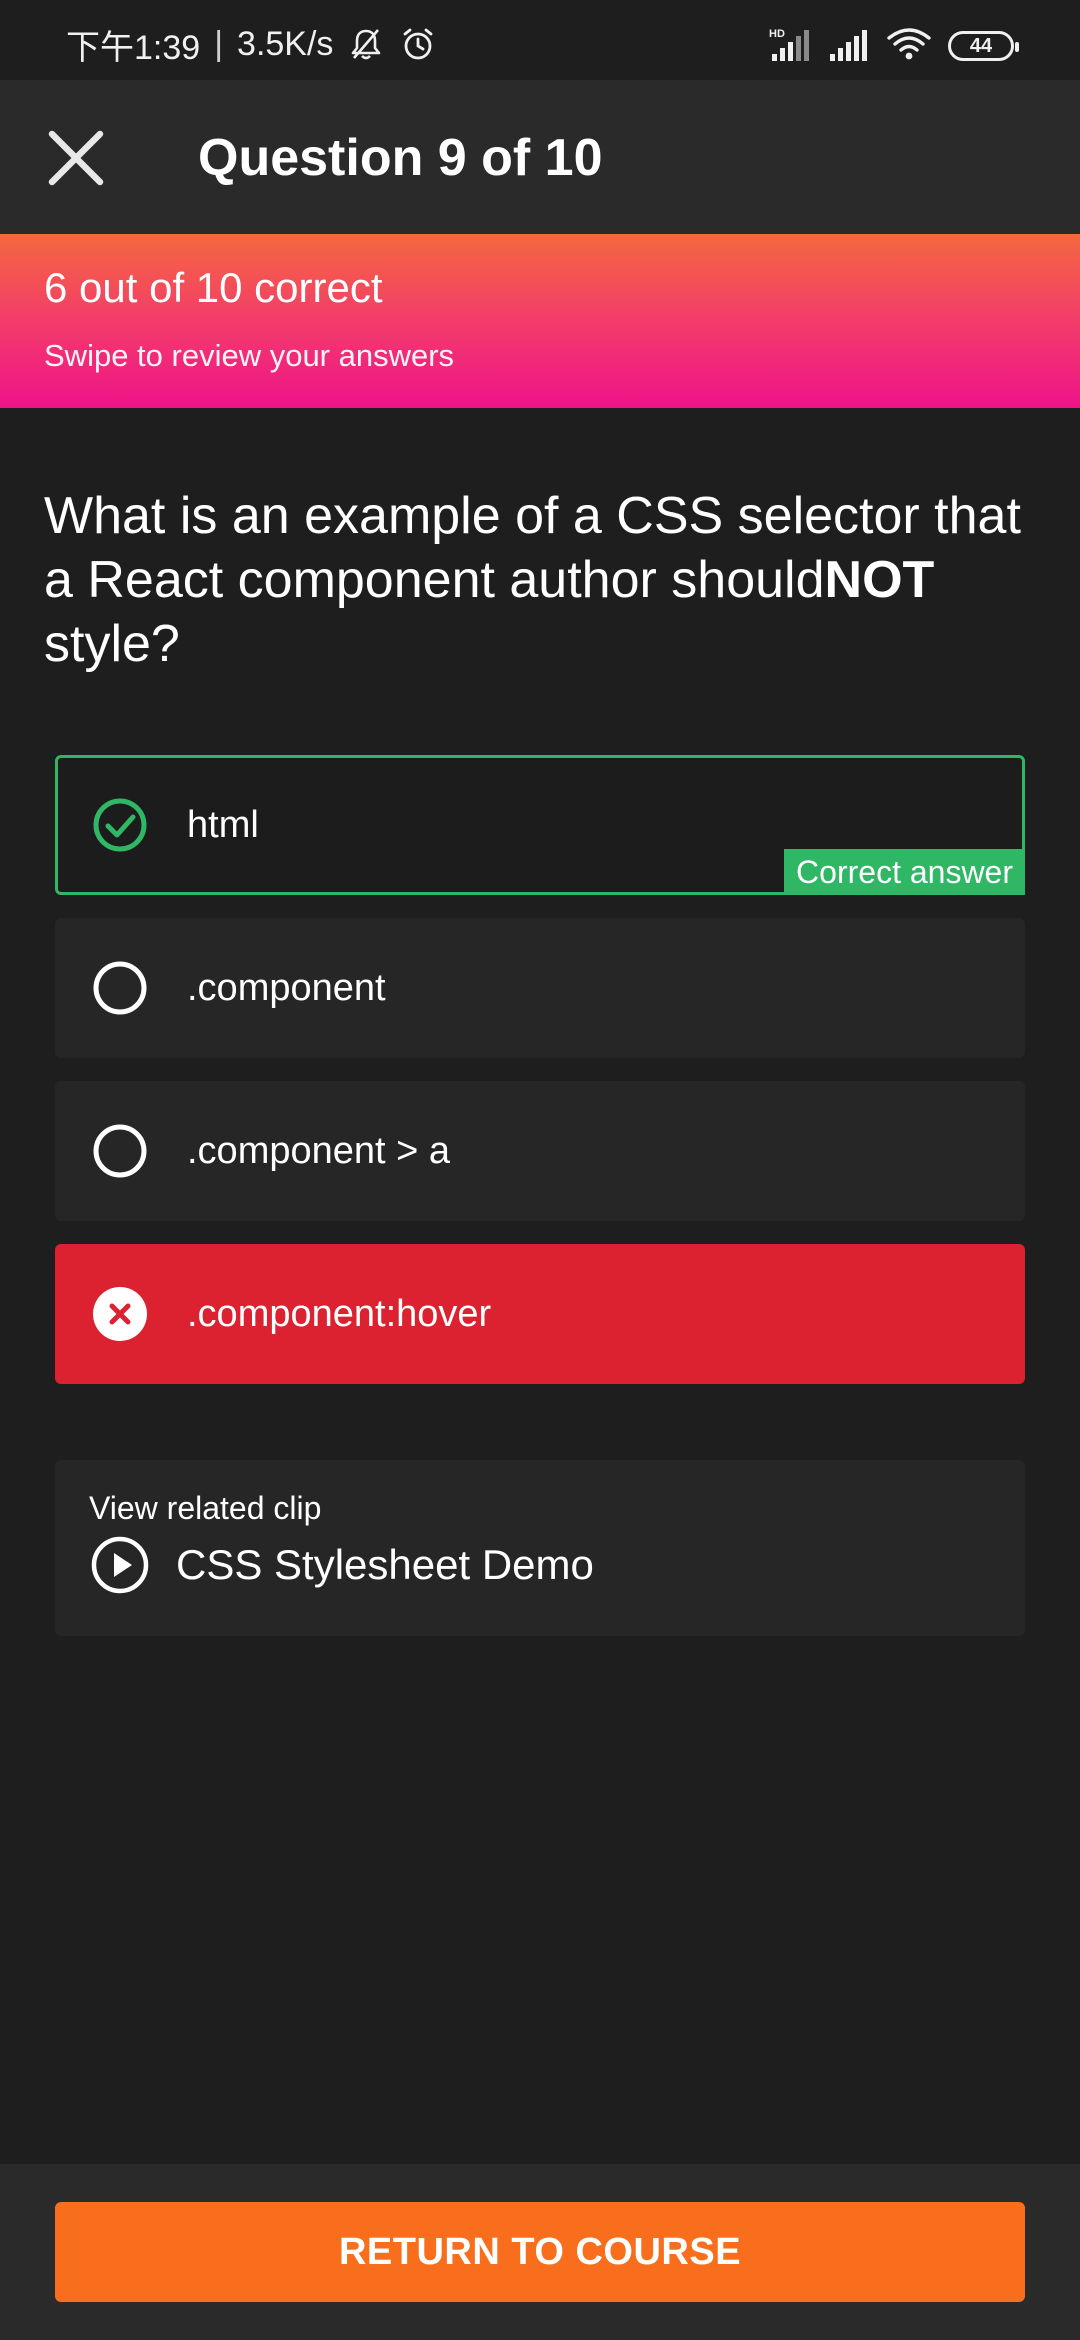 The width and height of the screenshot is (1080, 2340). What do you see at coordinates (112, 644) in the screenshot?
I see `question-text-after: style?` at bounding box center [112, 644].